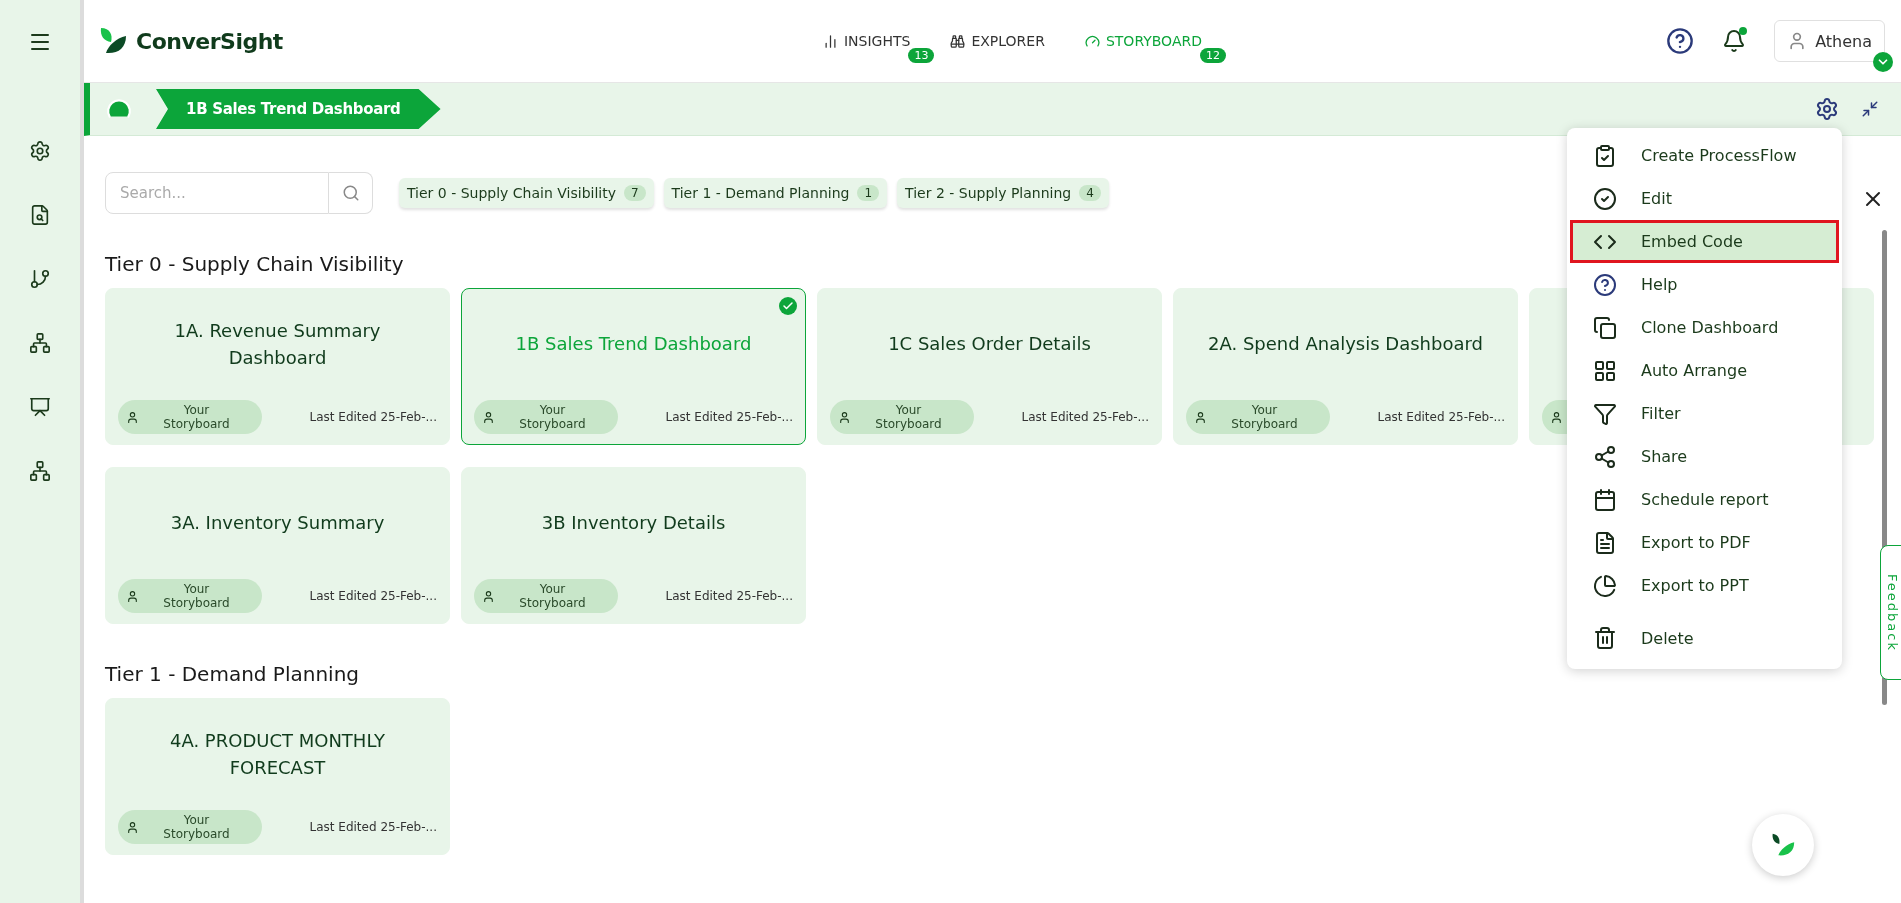 The width and height of the screenshot is (1901, 903). Describe the element at coordinates (1829, 41) in the screenshot. I see `user-menu-button: Athena` at that location.